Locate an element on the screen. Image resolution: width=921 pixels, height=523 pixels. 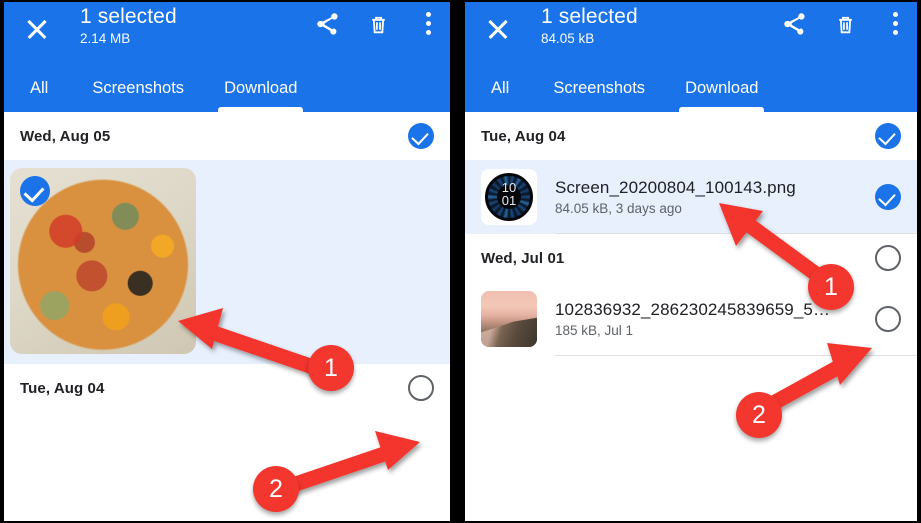
watch-digits-bottom-label: 01 is located at coordinates (509, 200).